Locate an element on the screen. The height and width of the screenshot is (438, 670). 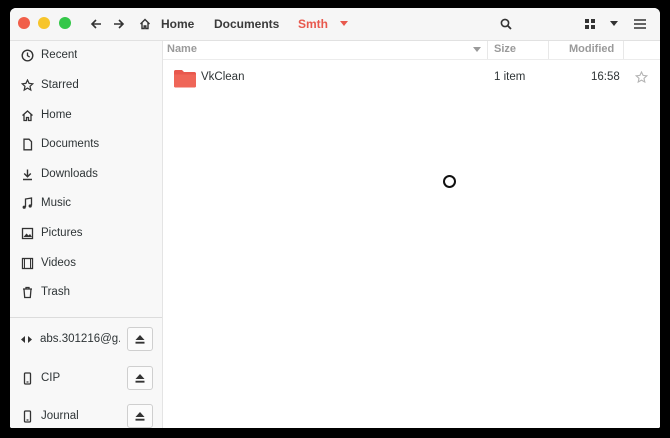
column-header-name: Name is located at coordinates (182, 49).